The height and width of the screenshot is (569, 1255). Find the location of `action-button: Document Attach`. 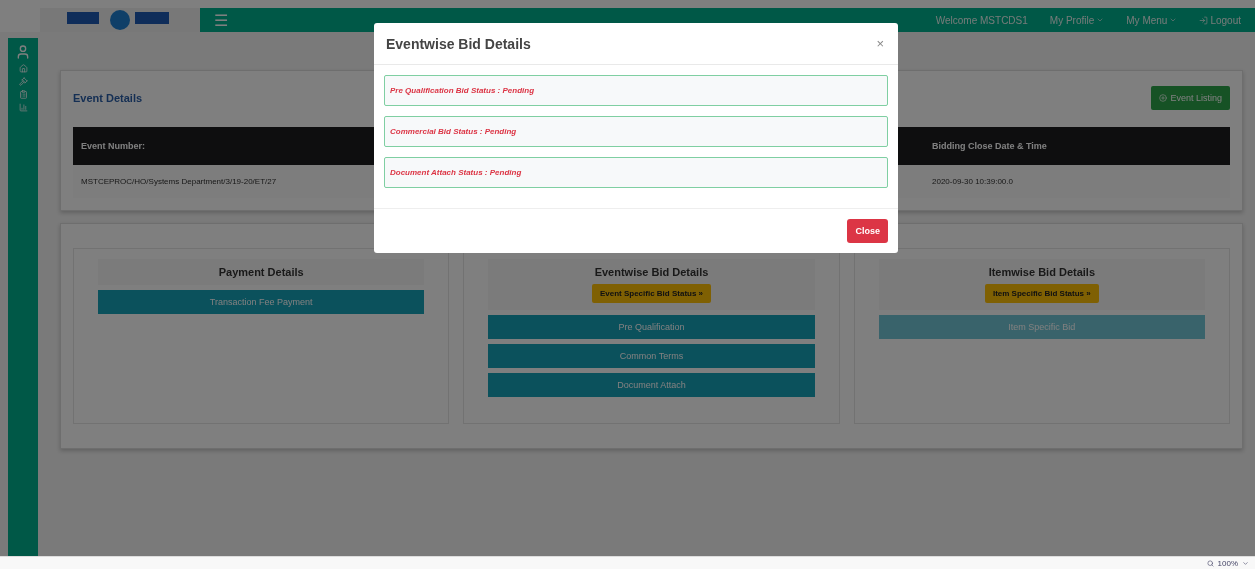

action-button: Document Attach is located at coordinates (651, 385).